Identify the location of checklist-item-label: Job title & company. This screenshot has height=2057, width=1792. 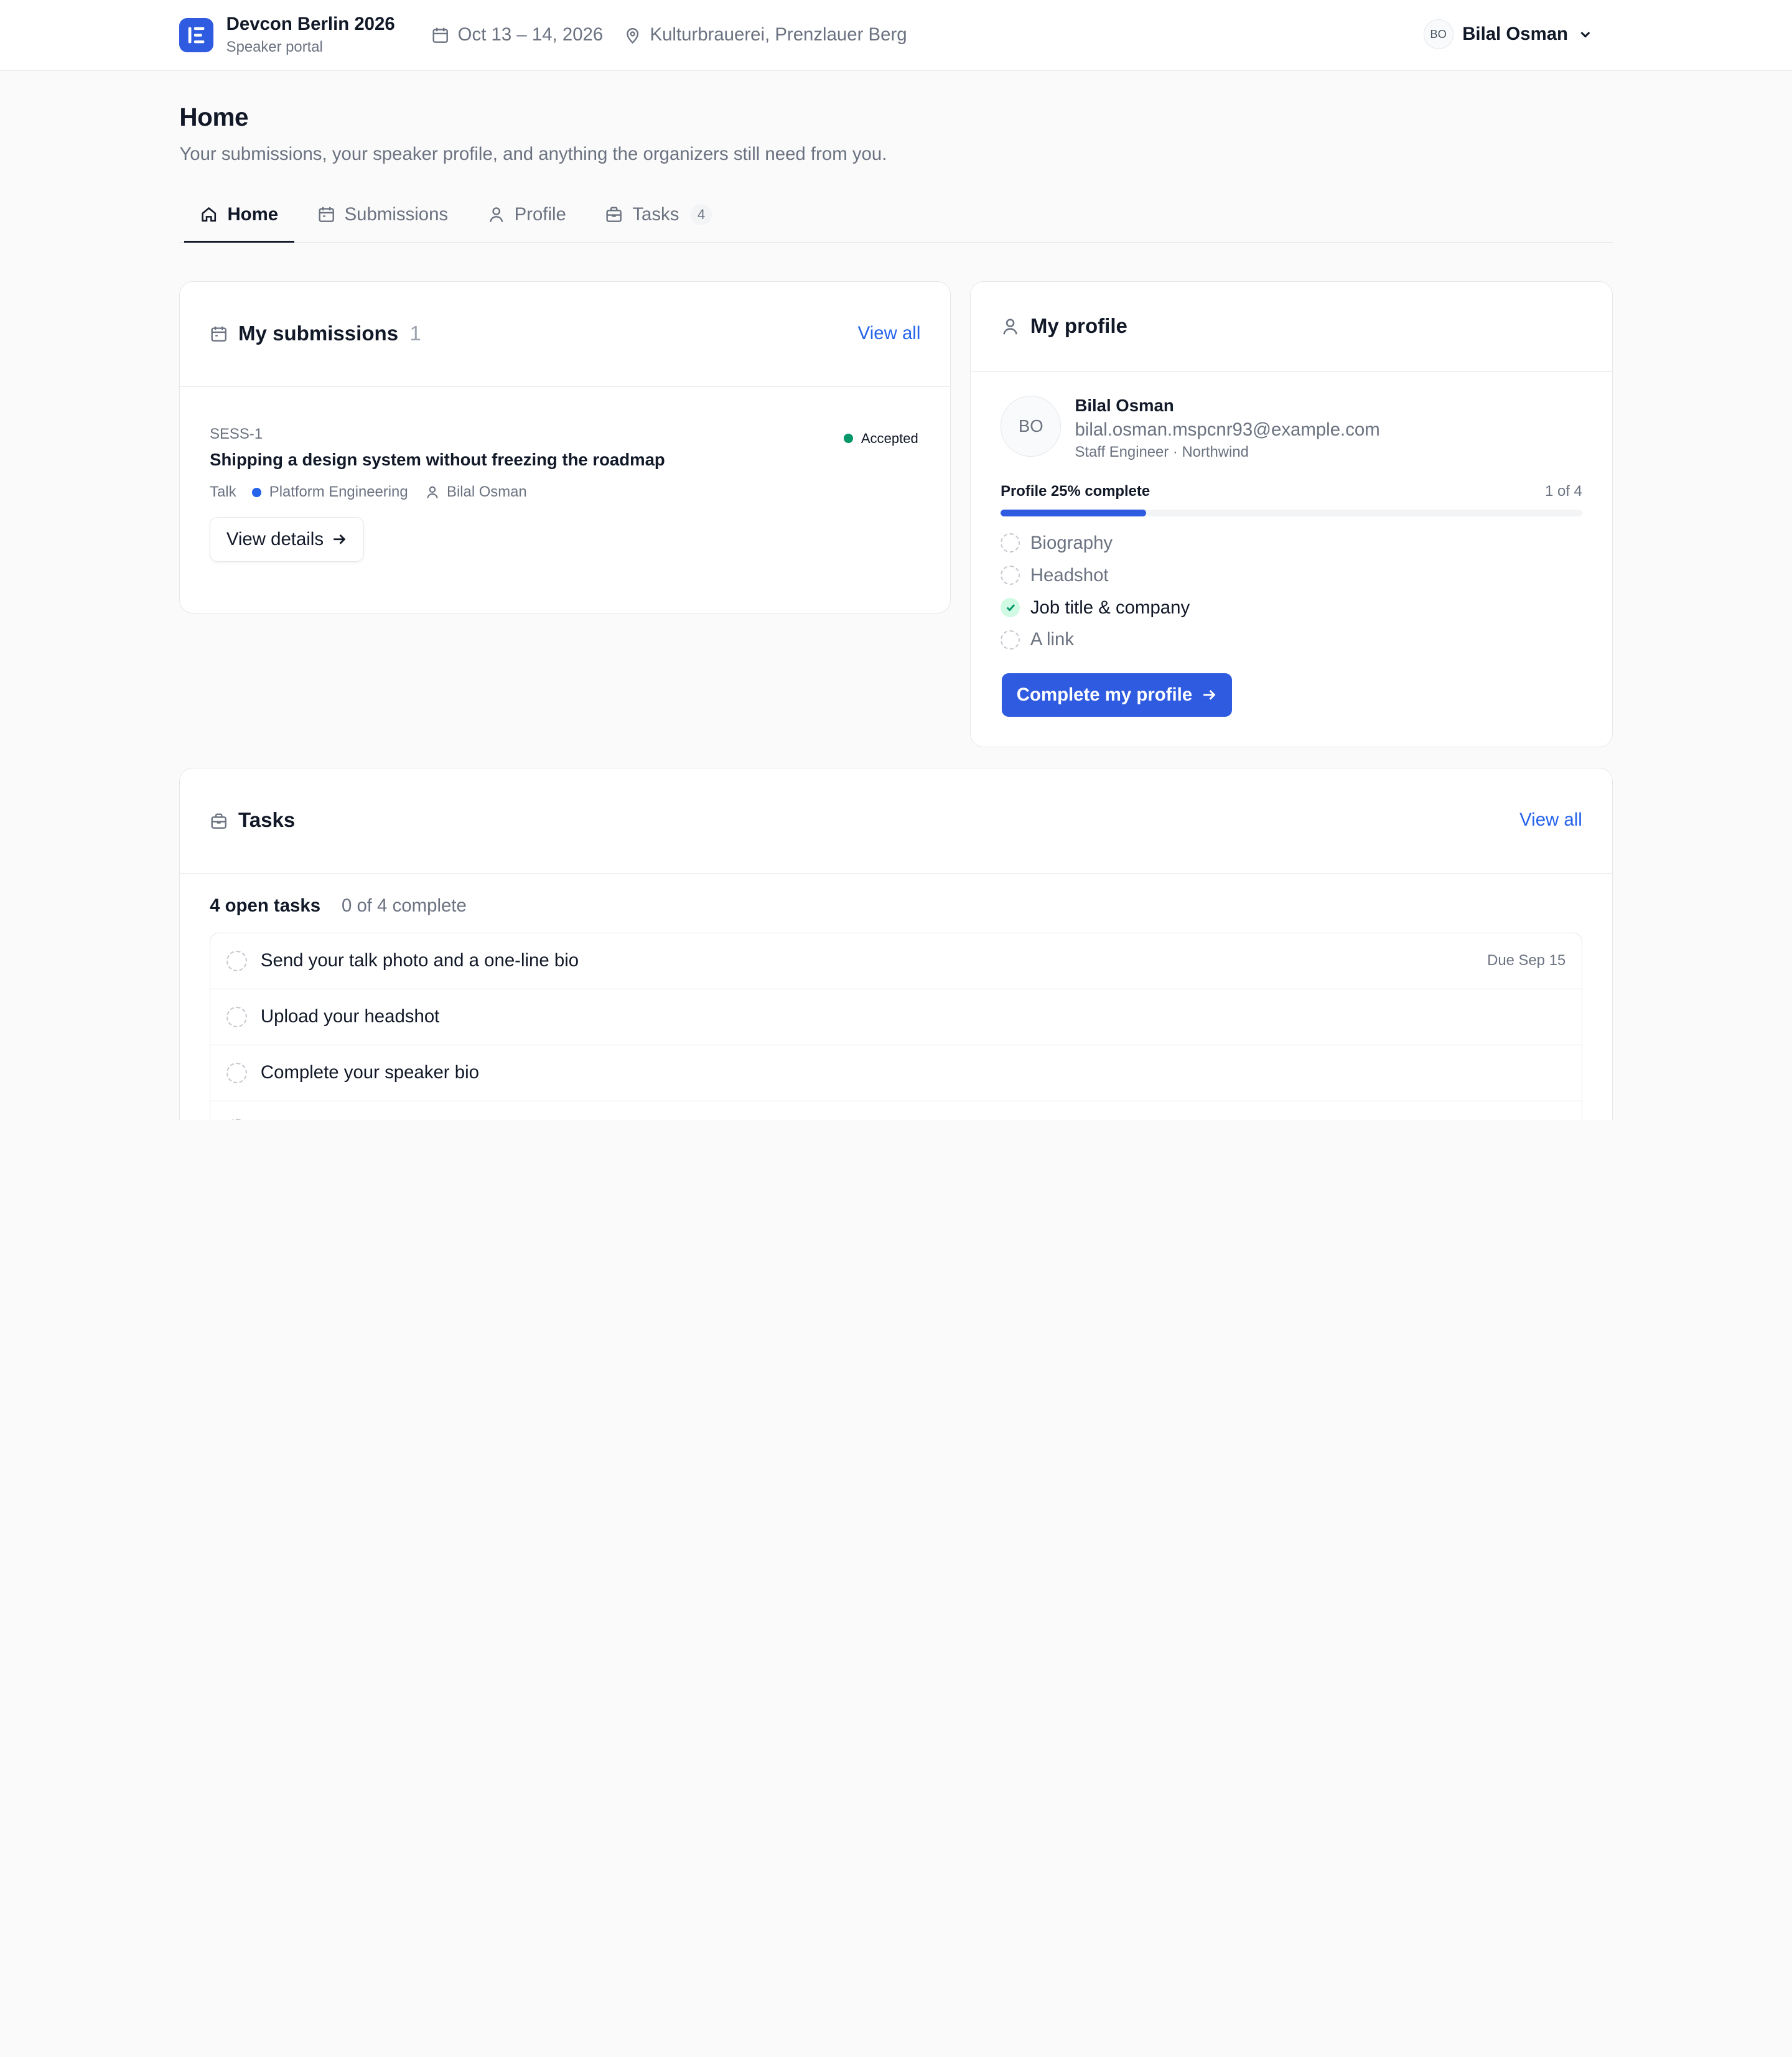
(1110, 607).